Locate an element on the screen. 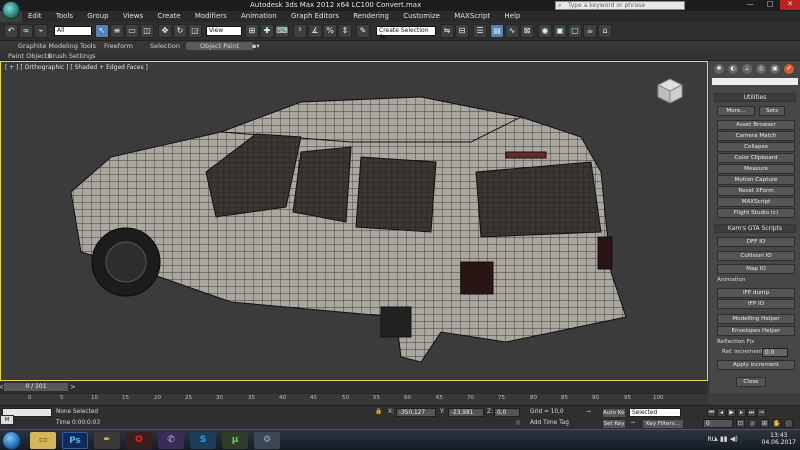  utorrent-icon: µ is located at coordinates (235, 440).